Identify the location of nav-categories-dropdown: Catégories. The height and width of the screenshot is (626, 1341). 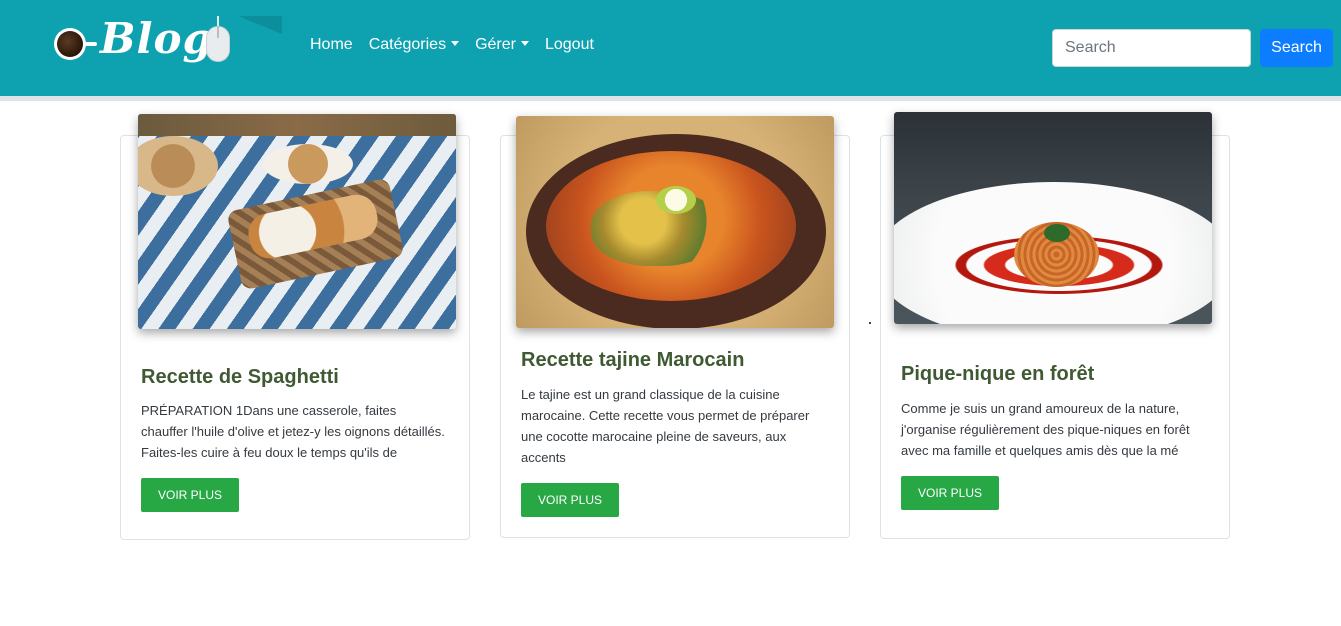
(414, 45).